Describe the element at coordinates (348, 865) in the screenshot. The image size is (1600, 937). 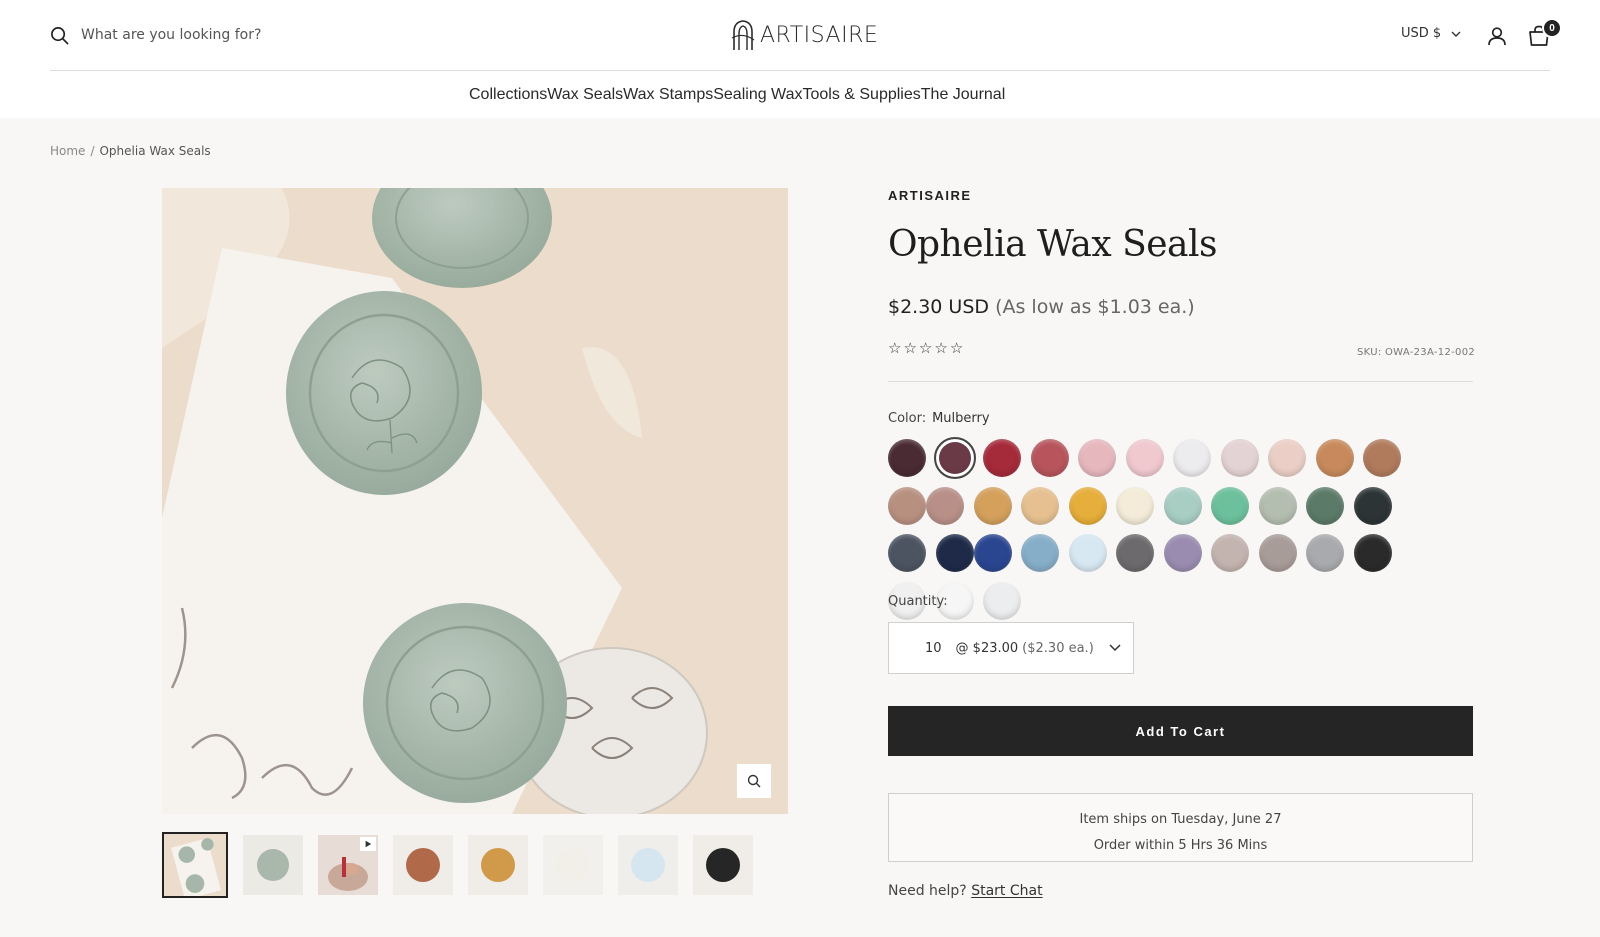
I see `thumbnail-3-video` at that location.